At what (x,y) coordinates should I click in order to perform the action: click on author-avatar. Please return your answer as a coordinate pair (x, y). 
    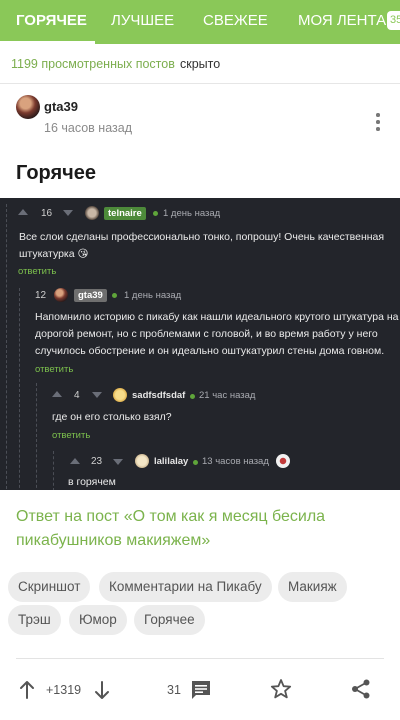
    Looking at the image, I should click on (28, 107).